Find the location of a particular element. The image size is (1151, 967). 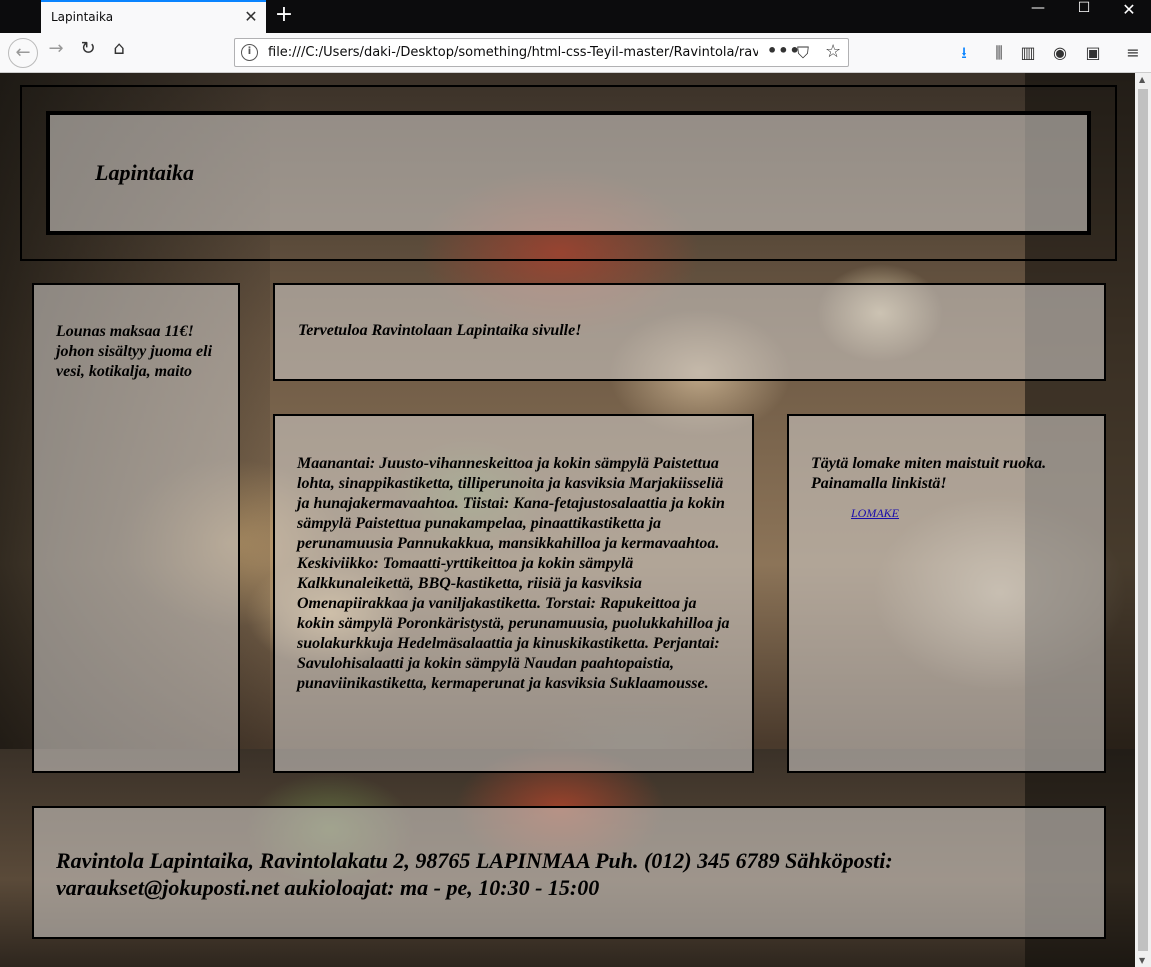

bookmark-star-icon: ☆ is located at coordinates (833, 51).